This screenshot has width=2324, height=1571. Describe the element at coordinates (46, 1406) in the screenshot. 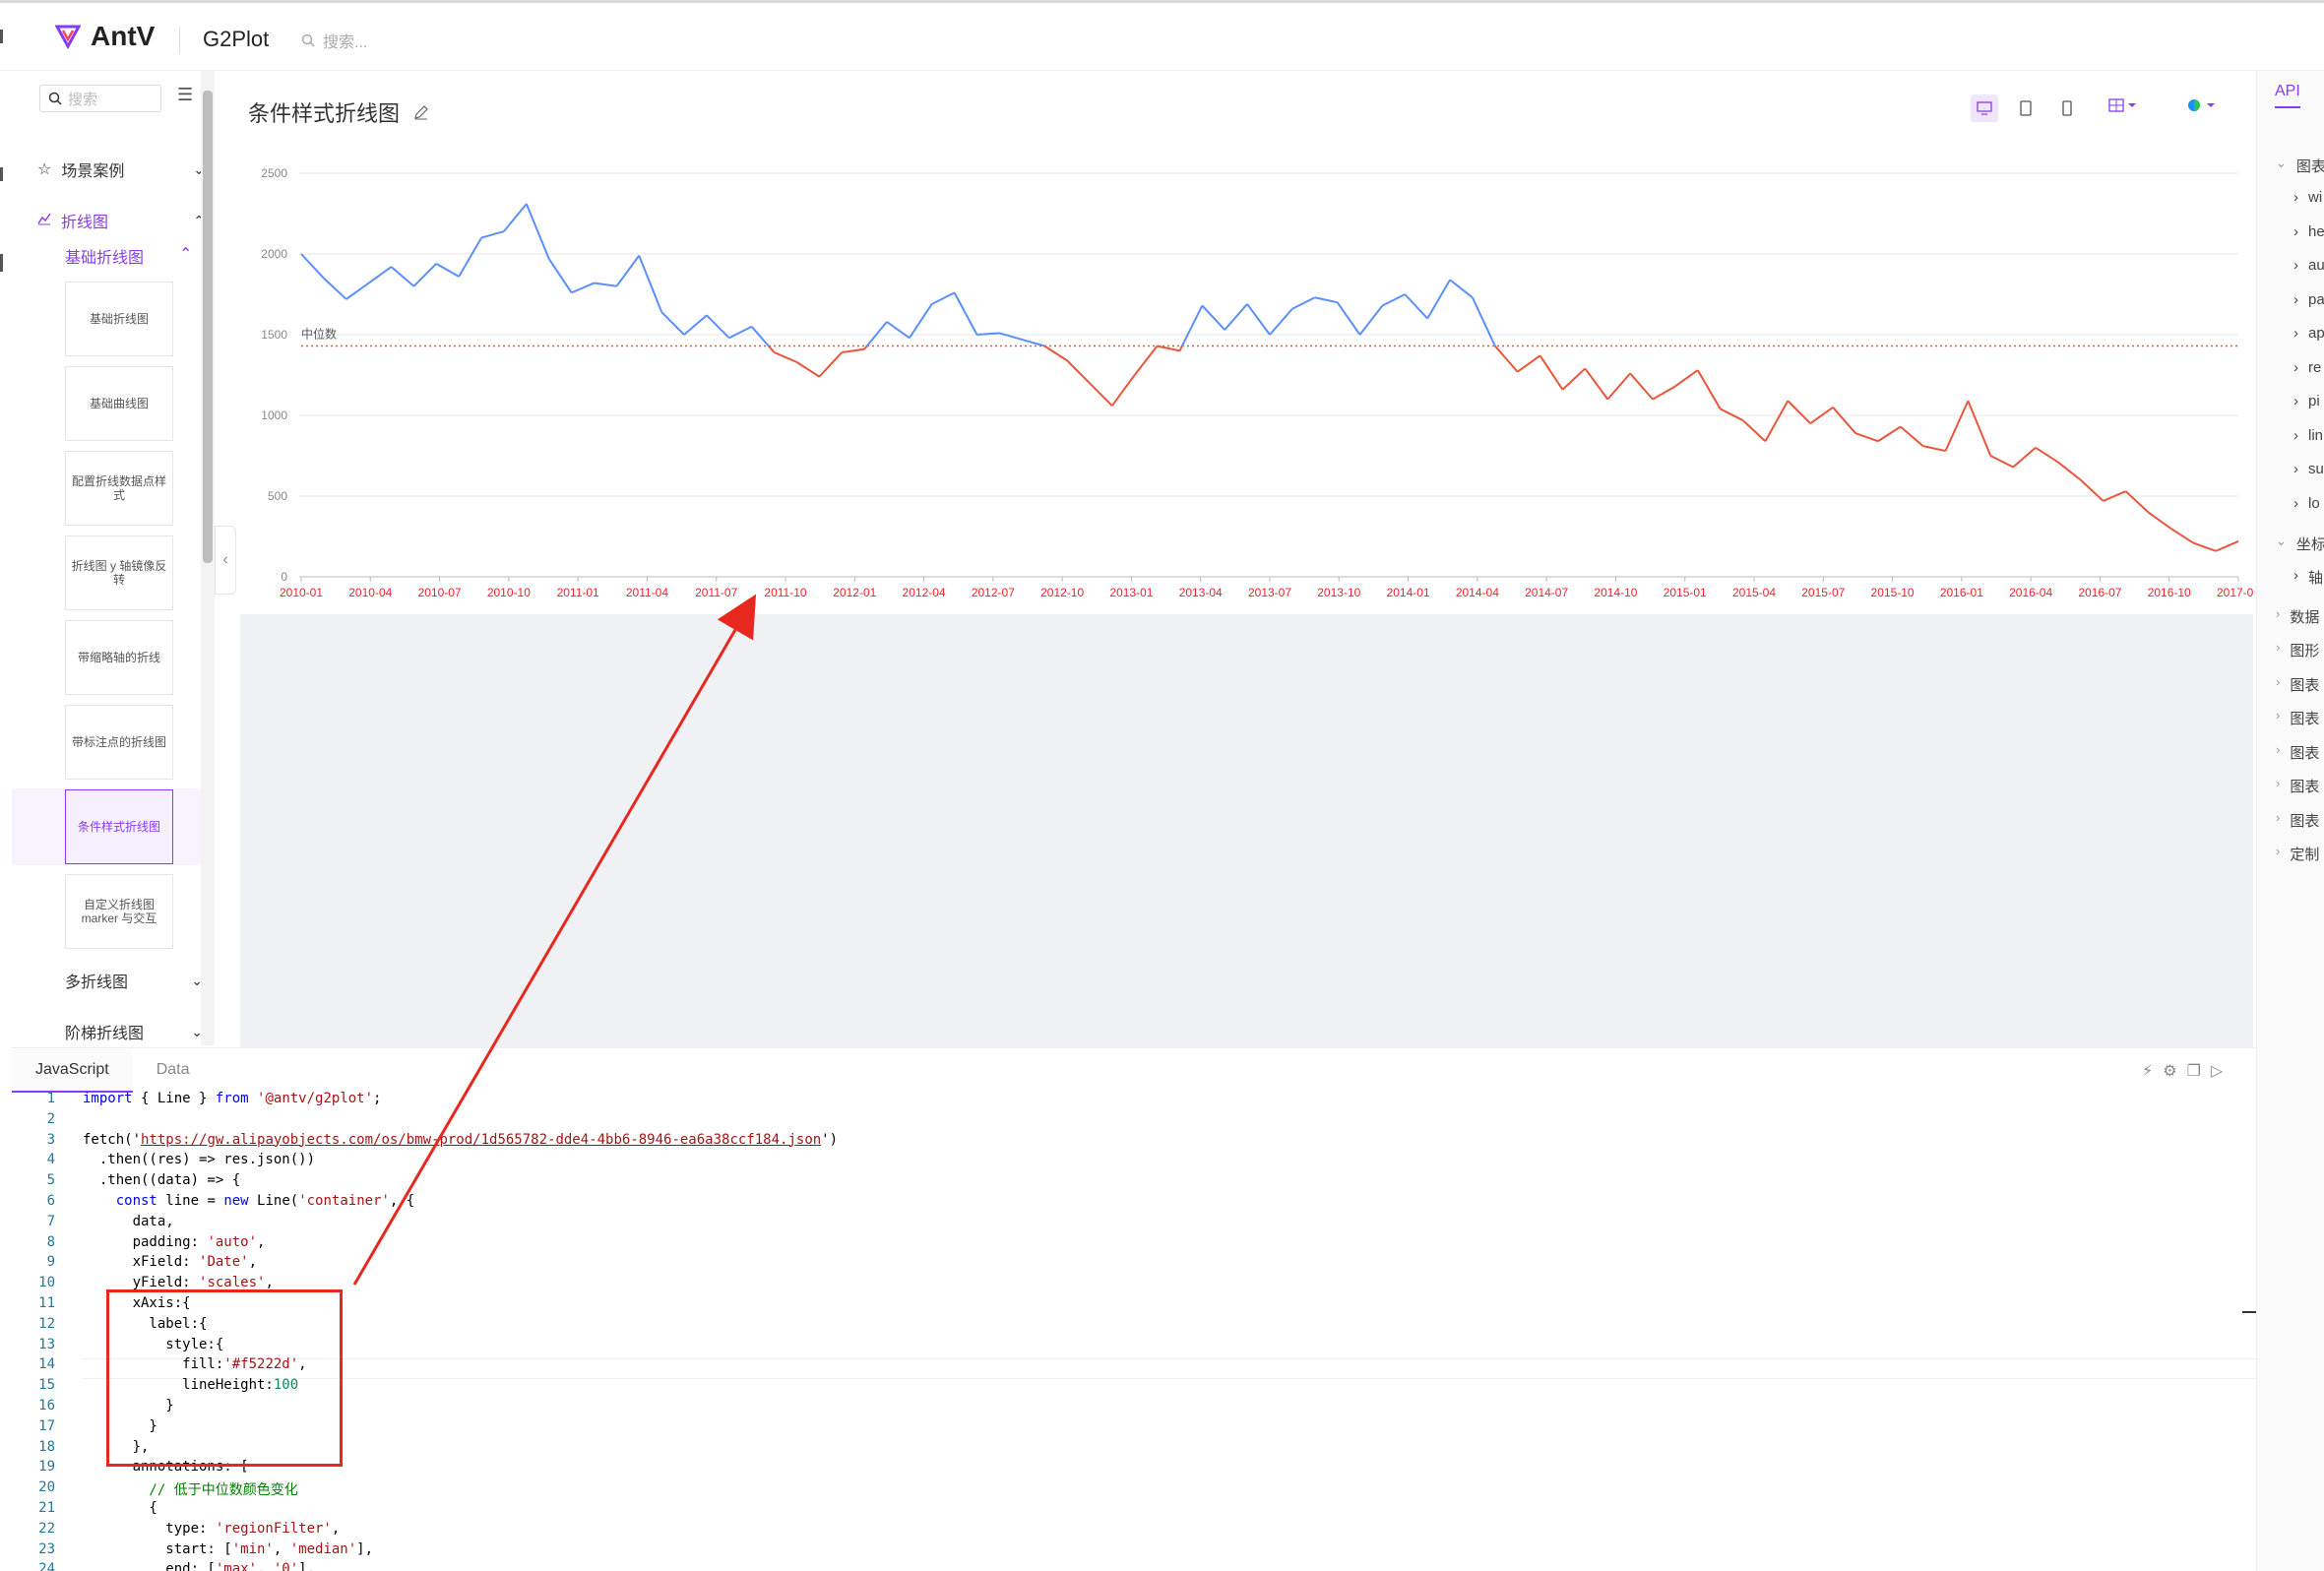

I see `line-number: 16` at that location.